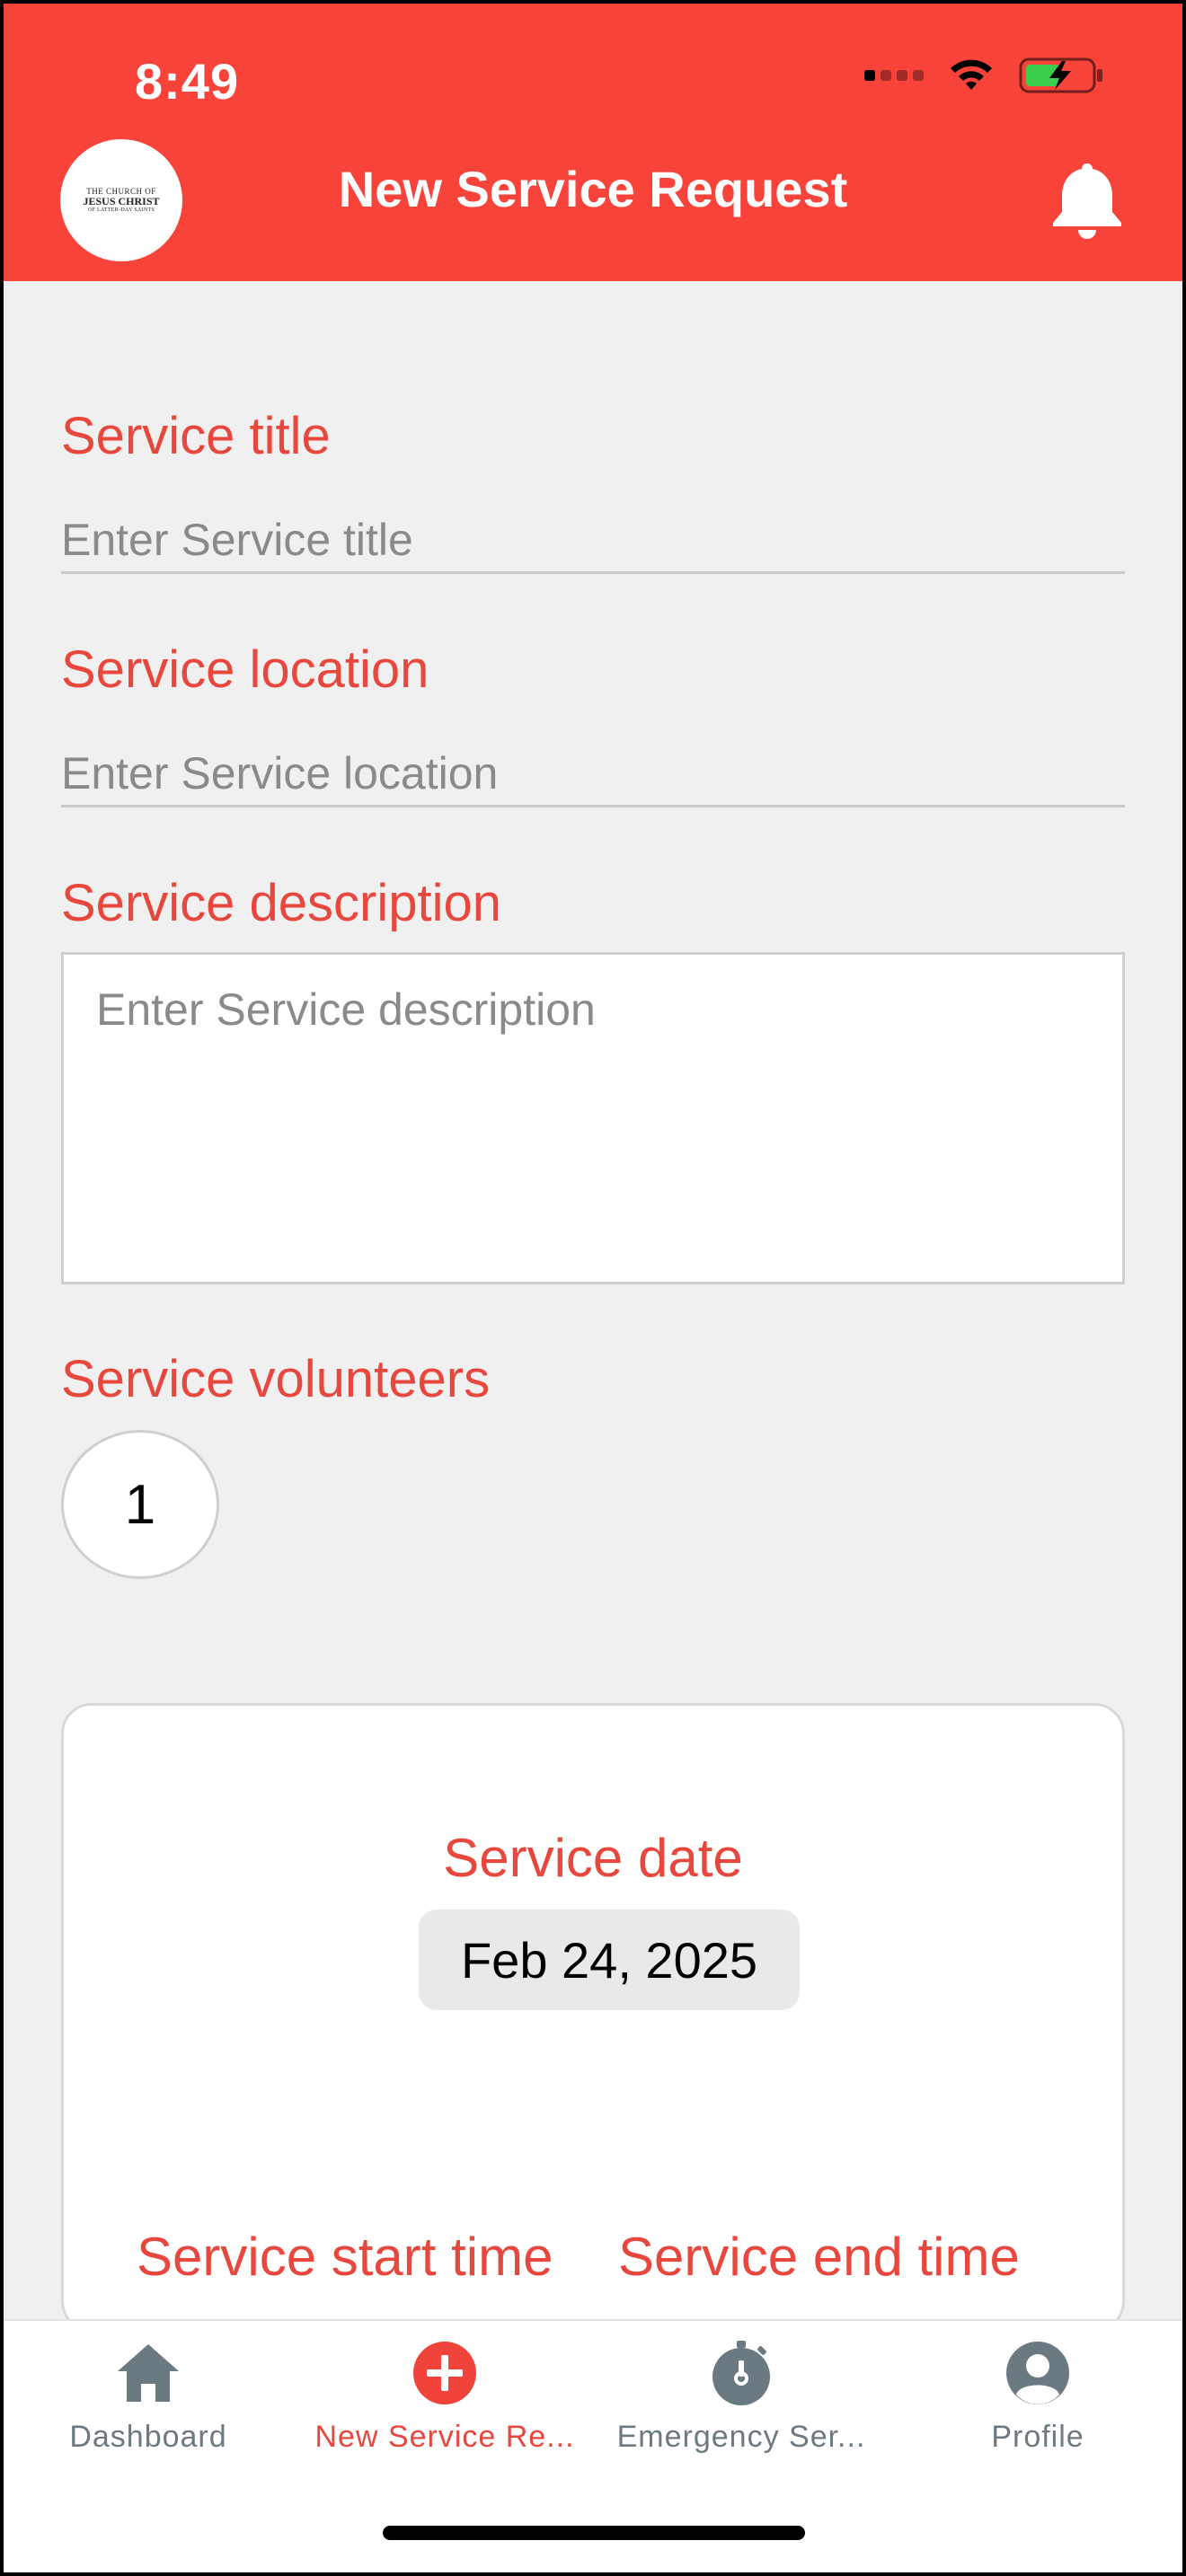  What do you see at coordinates (971, 74) in the screenshot?
I see `wifi-icon` at bounding box center [971, 74].